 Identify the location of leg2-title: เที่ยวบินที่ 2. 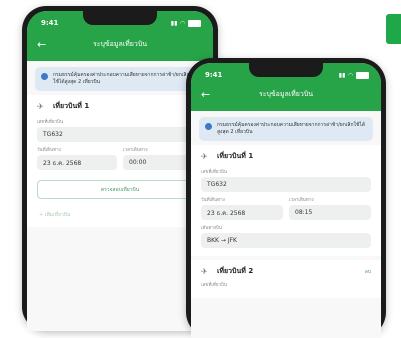
(235, 271).